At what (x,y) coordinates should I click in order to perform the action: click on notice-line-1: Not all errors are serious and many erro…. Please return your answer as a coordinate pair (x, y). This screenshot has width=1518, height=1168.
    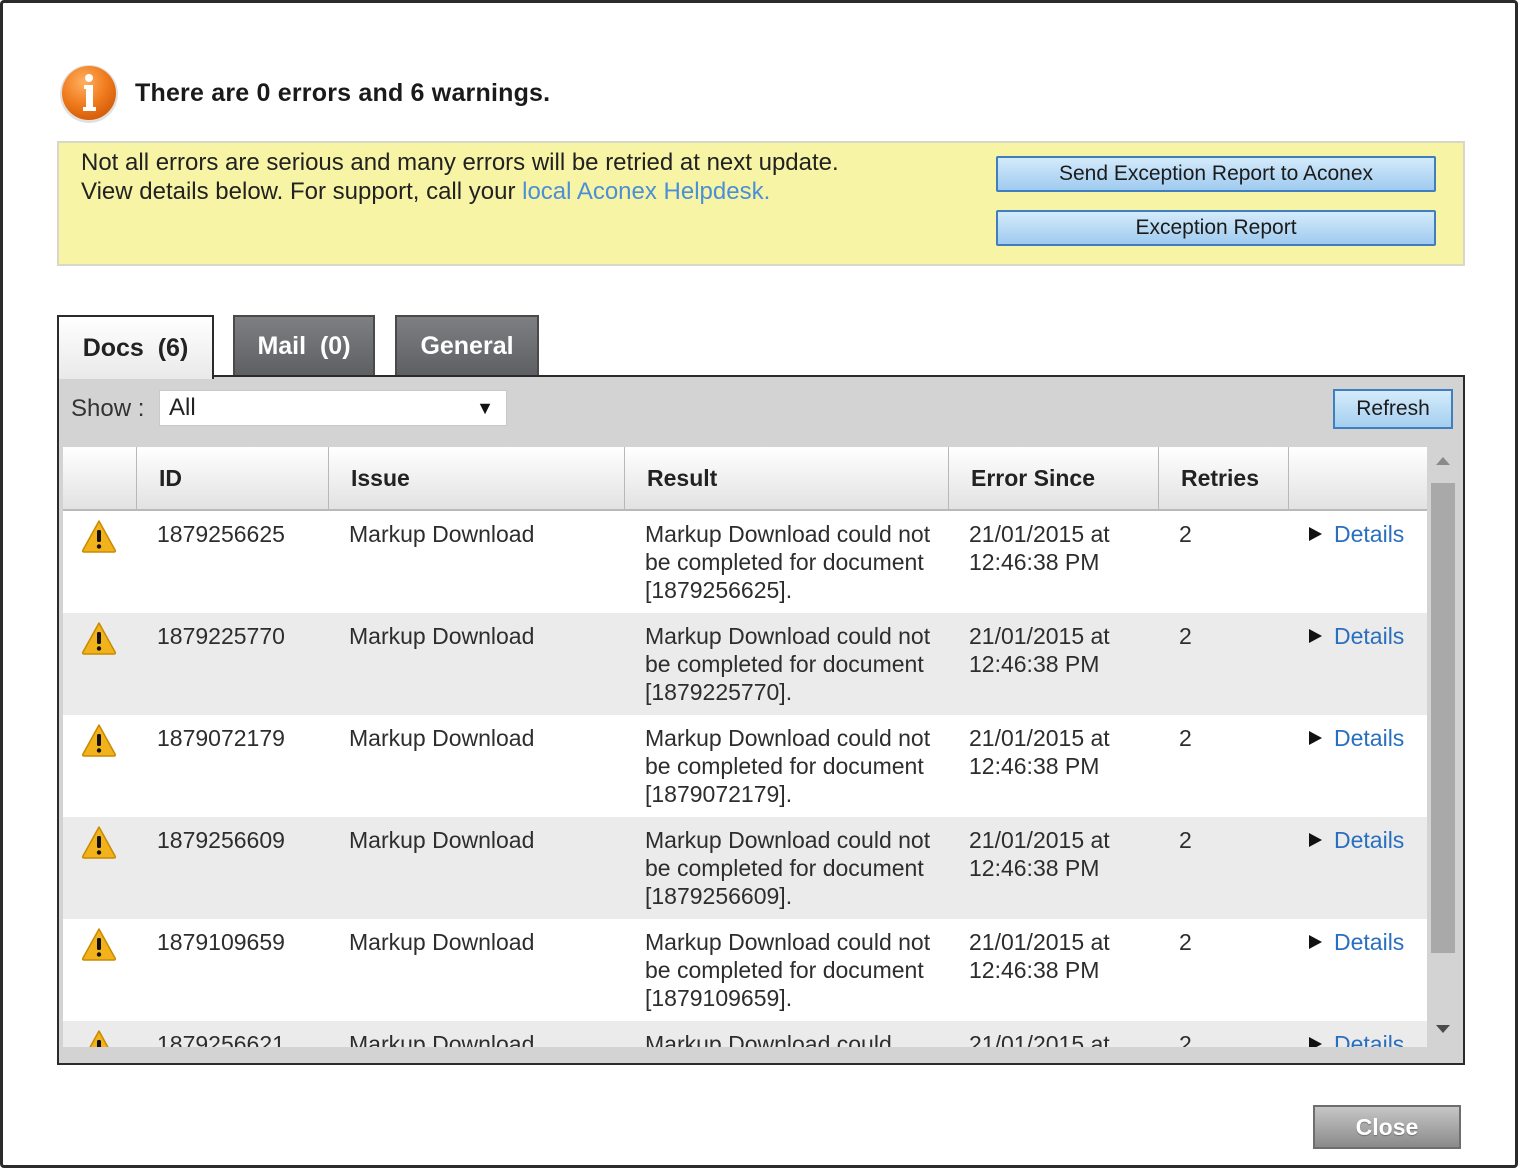
    Looking at the image, I should click on (460, 162).